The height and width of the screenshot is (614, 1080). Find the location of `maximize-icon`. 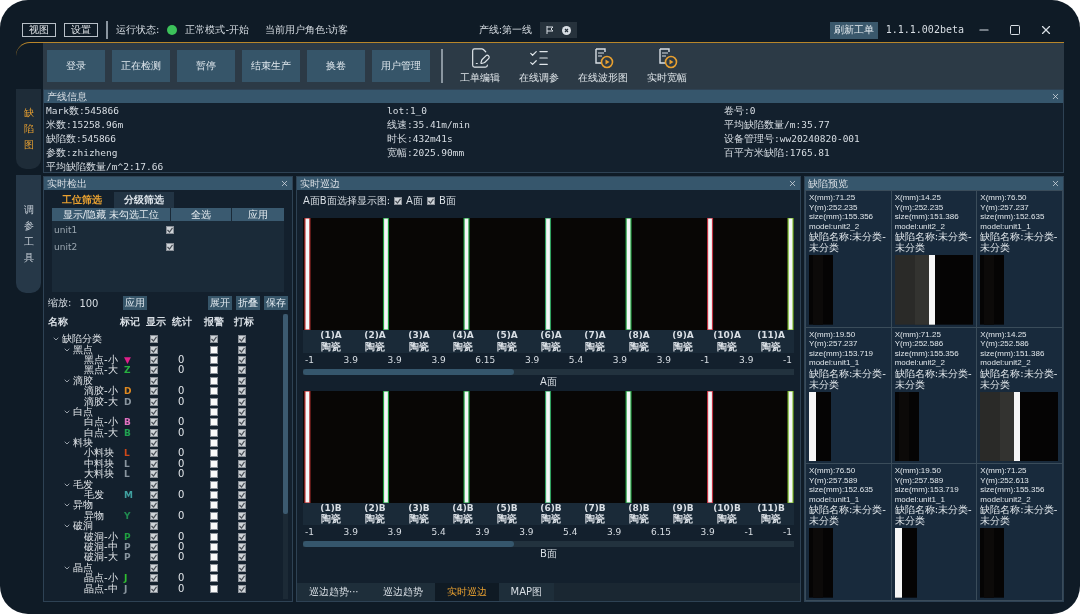

maximize-icon is located at coordinates (1015, 30).